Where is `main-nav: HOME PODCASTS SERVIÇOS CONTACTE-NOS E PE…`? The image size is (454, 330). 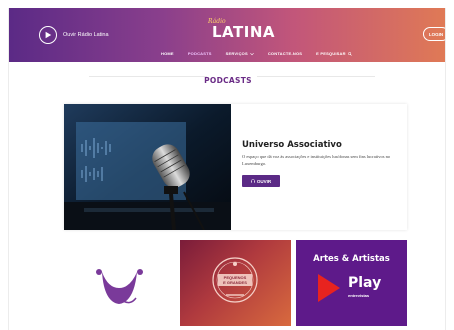 main-nav: HOME PODCASTS SERVIÇOS CONTACTE-NOS E PE… is located at coordinates (256, 53).